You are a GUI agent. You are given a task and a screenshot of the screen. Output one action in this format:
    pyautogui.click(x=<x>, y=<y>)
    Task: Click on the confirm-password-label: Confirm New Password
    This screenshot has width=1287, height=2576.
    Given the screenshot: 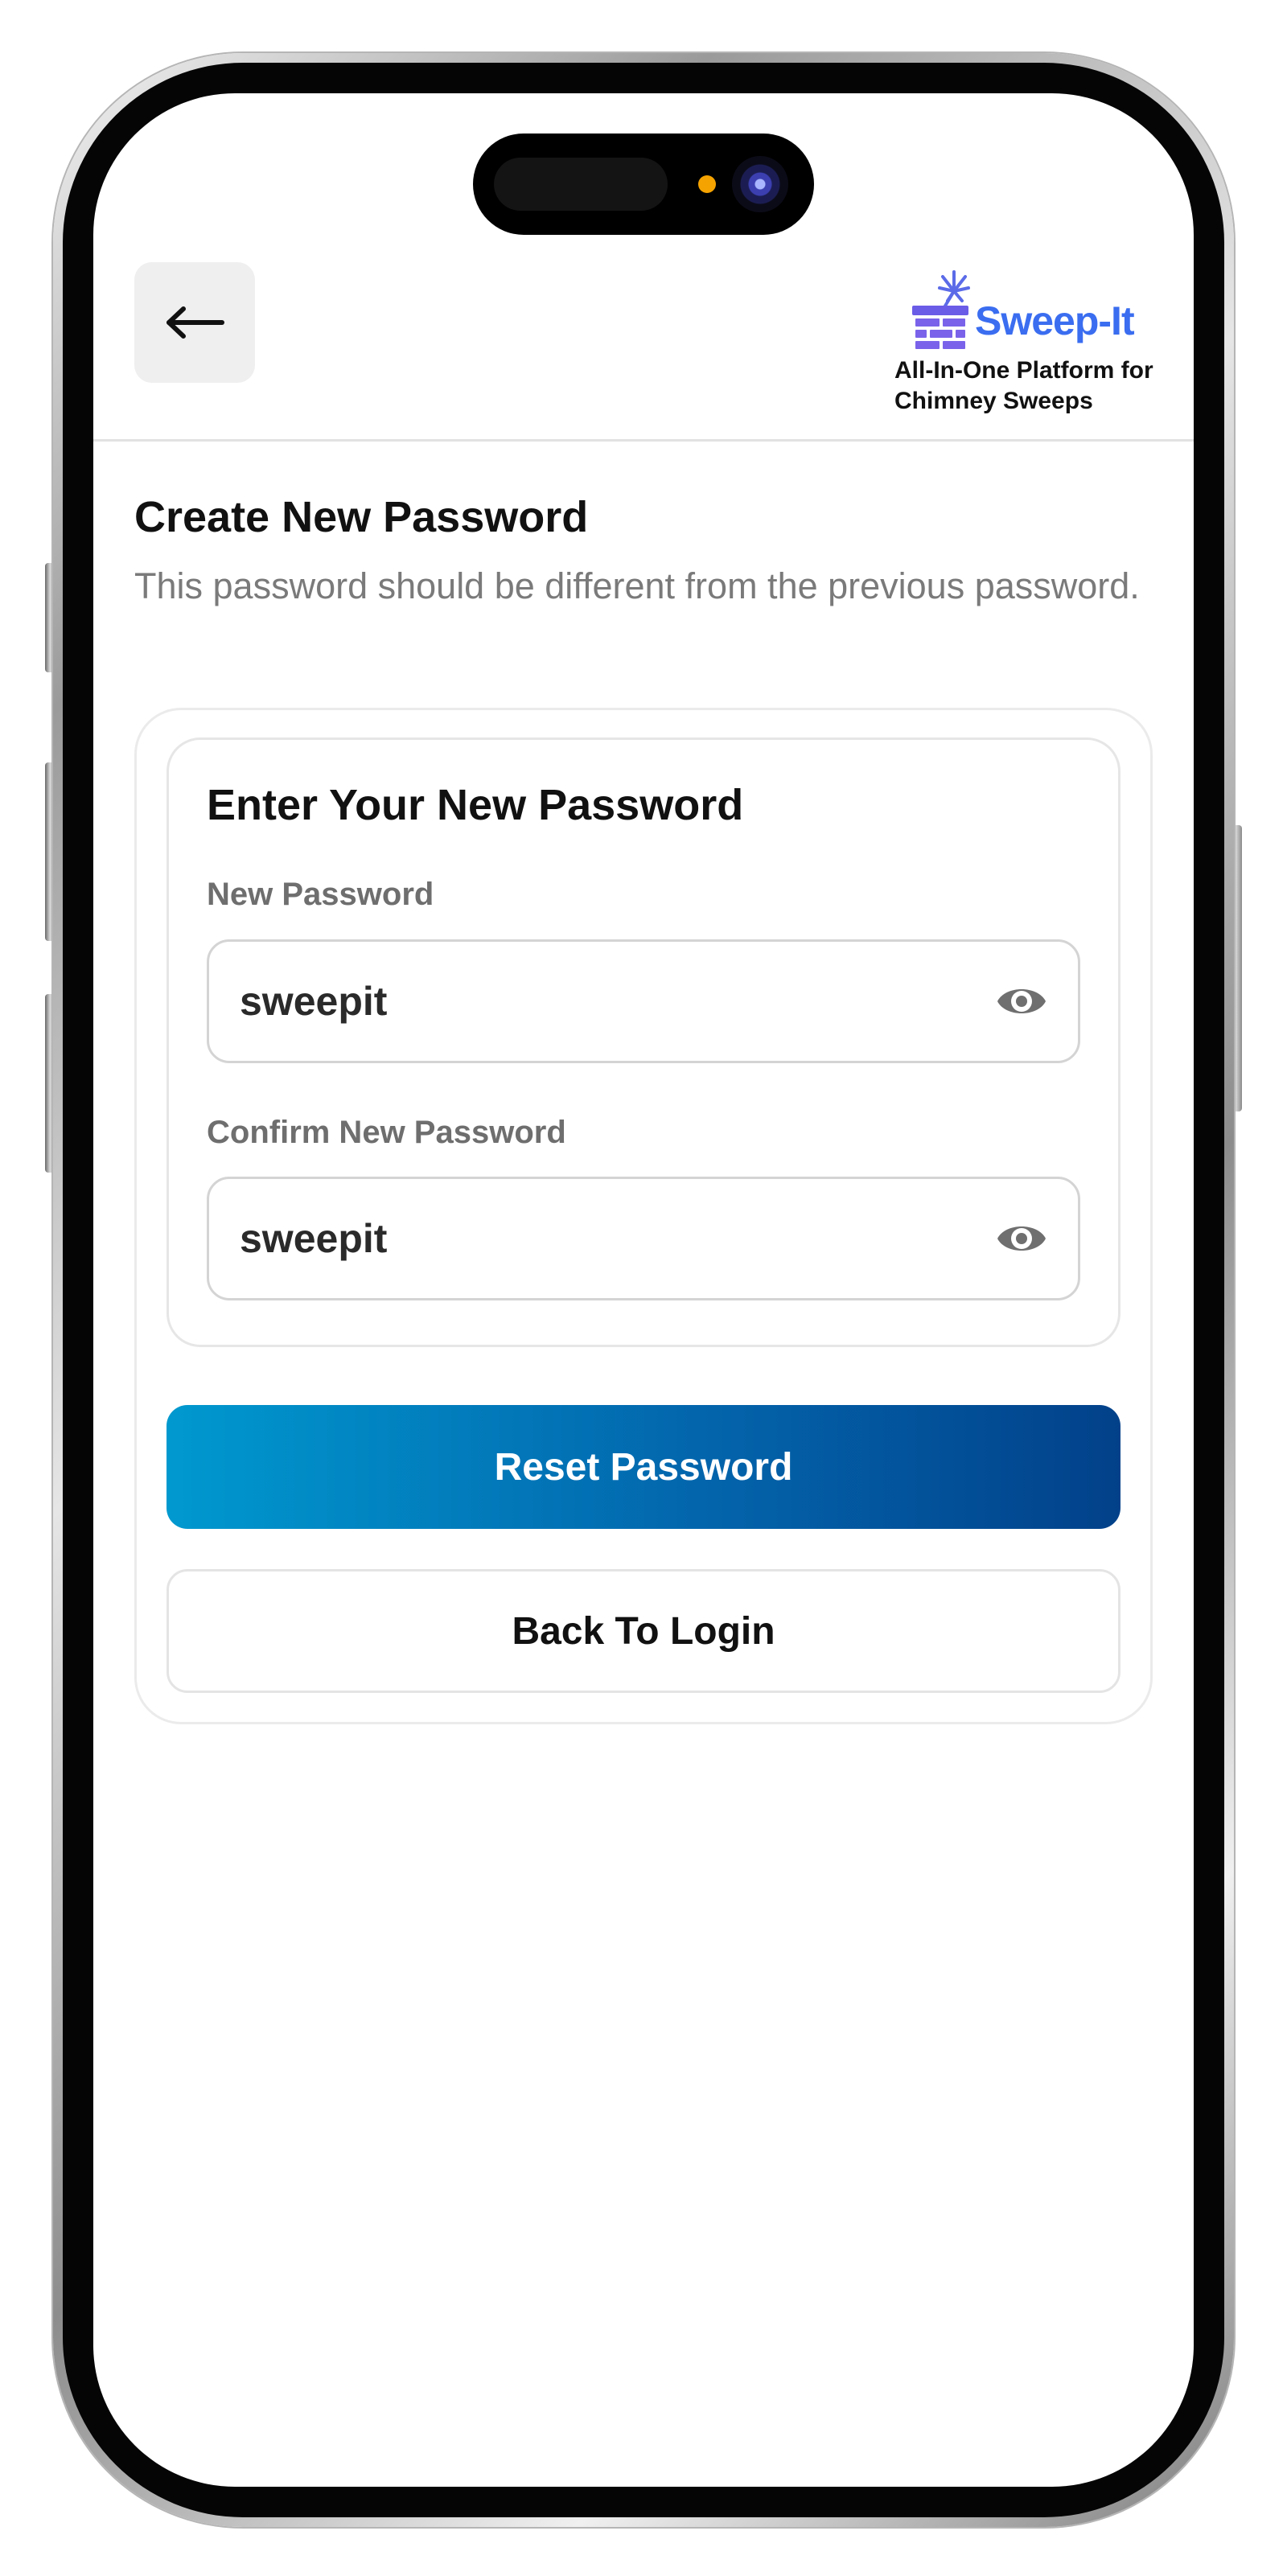 What is the action you would take?
    pyautogui.click(x=386, y=1132)
    